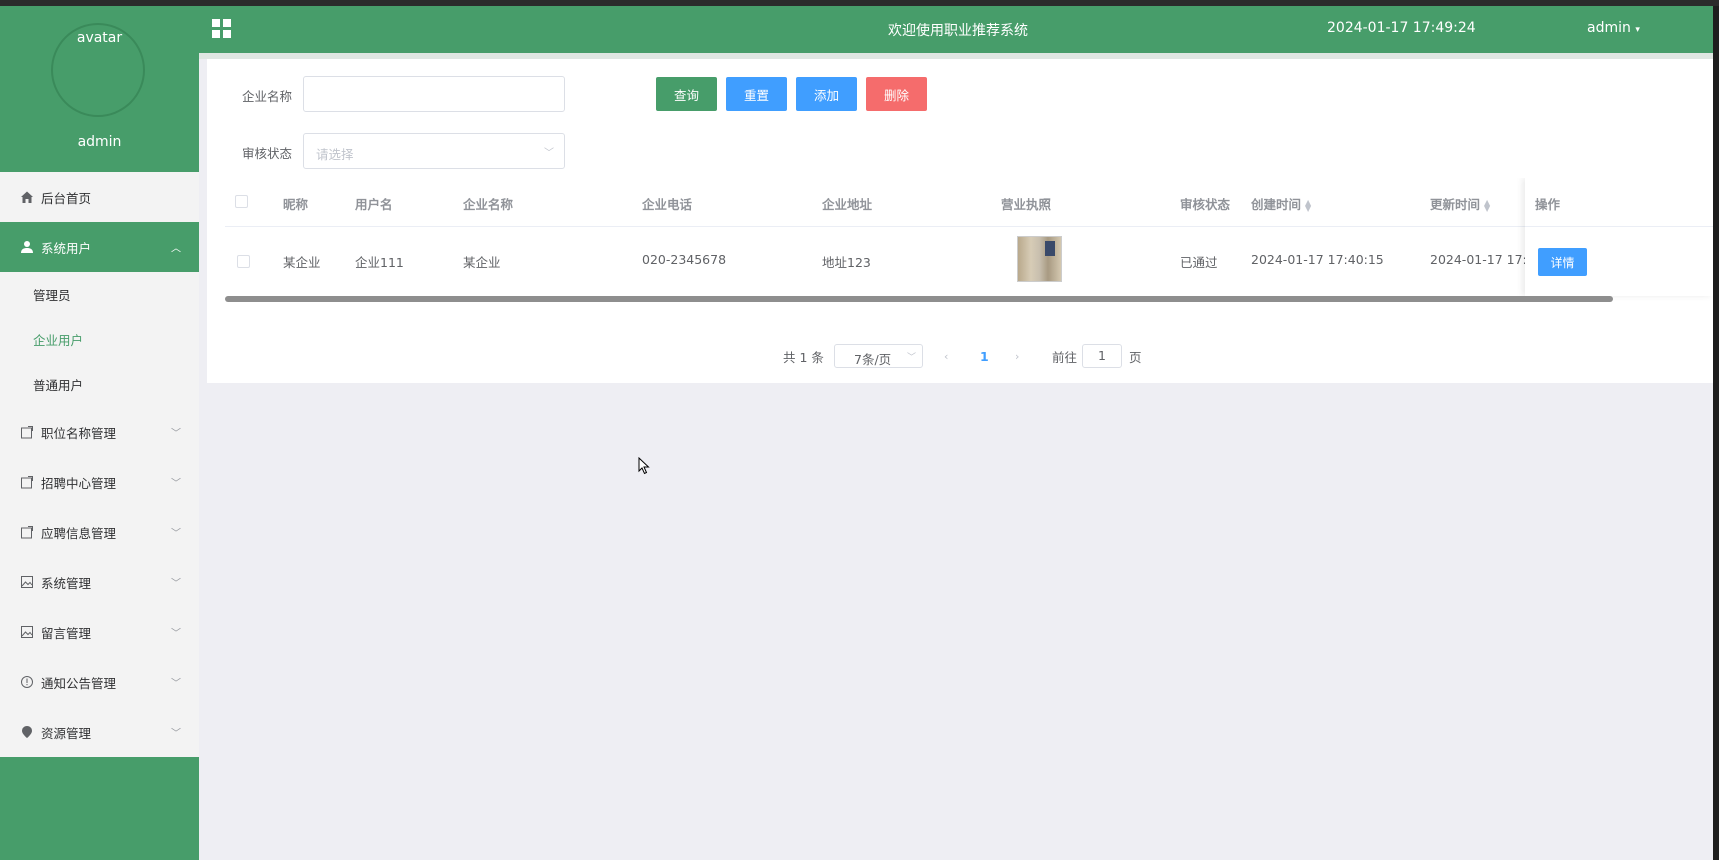 The width and height of the screenshot is (1719, 860). I want to click on sidebar-item-label: 招聘中心管理, so click(79, 483).